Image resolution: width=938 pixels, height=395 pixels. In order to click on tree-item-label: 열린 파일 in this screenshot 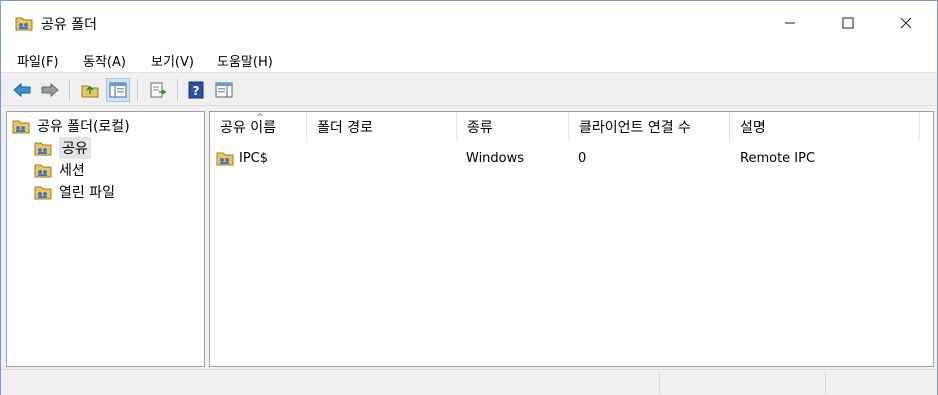, I will do `click(87, 193)`.